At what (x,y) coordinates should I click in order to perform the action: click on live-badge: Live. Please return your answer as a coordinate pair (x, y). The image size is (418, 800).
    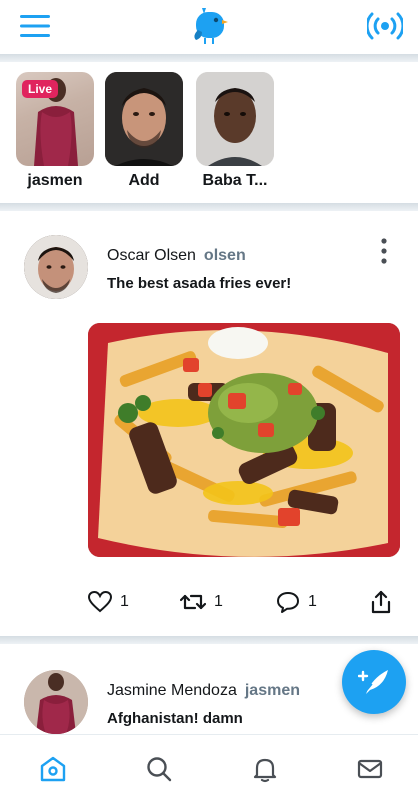
    Looking at the image, I should click on (40, 89).